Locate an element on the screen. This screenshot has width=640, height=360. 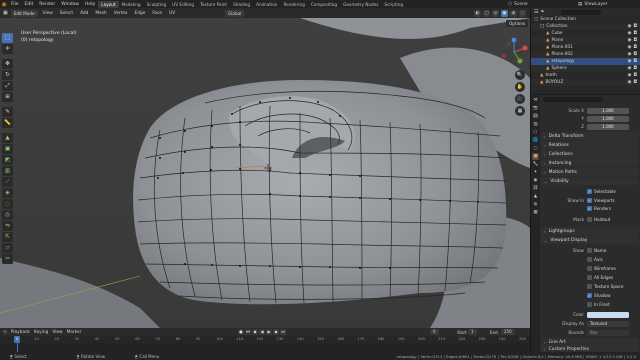
outliner-row: ▲ retopology ◉ ◘ is located at coordinates (585, 61).